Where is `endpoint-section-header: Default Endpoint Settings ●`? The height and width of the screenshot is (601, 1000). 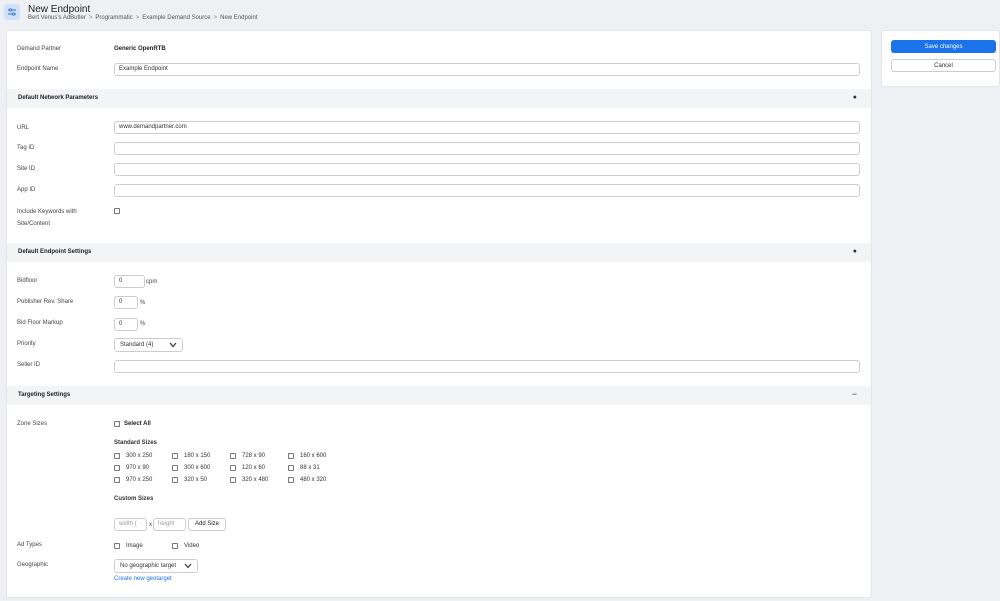 endpoint-section-header: Default Endpoint Settings ● is located at coordinates (439, 252).